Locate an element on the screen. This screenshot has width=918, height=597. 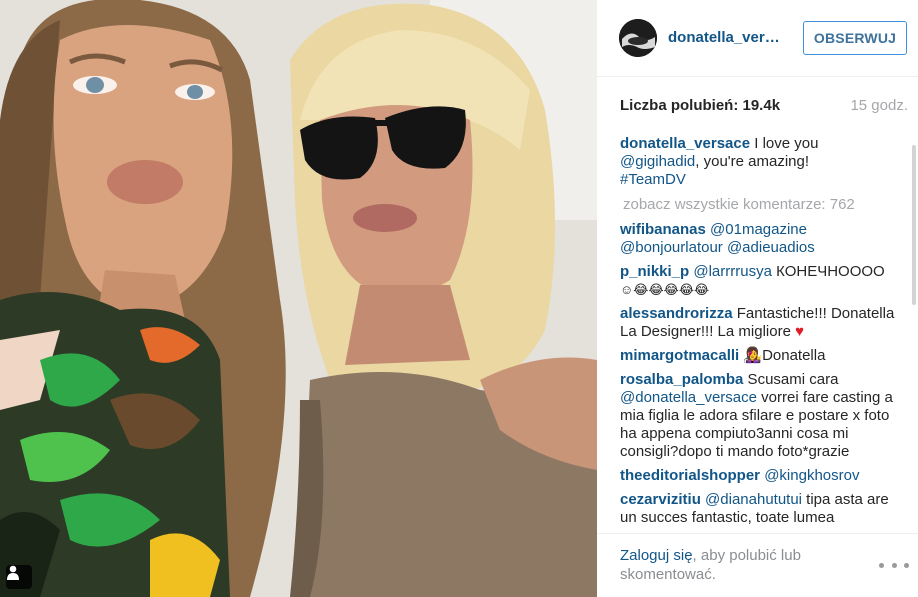
more-options-button is located at coordinates (894, 565).